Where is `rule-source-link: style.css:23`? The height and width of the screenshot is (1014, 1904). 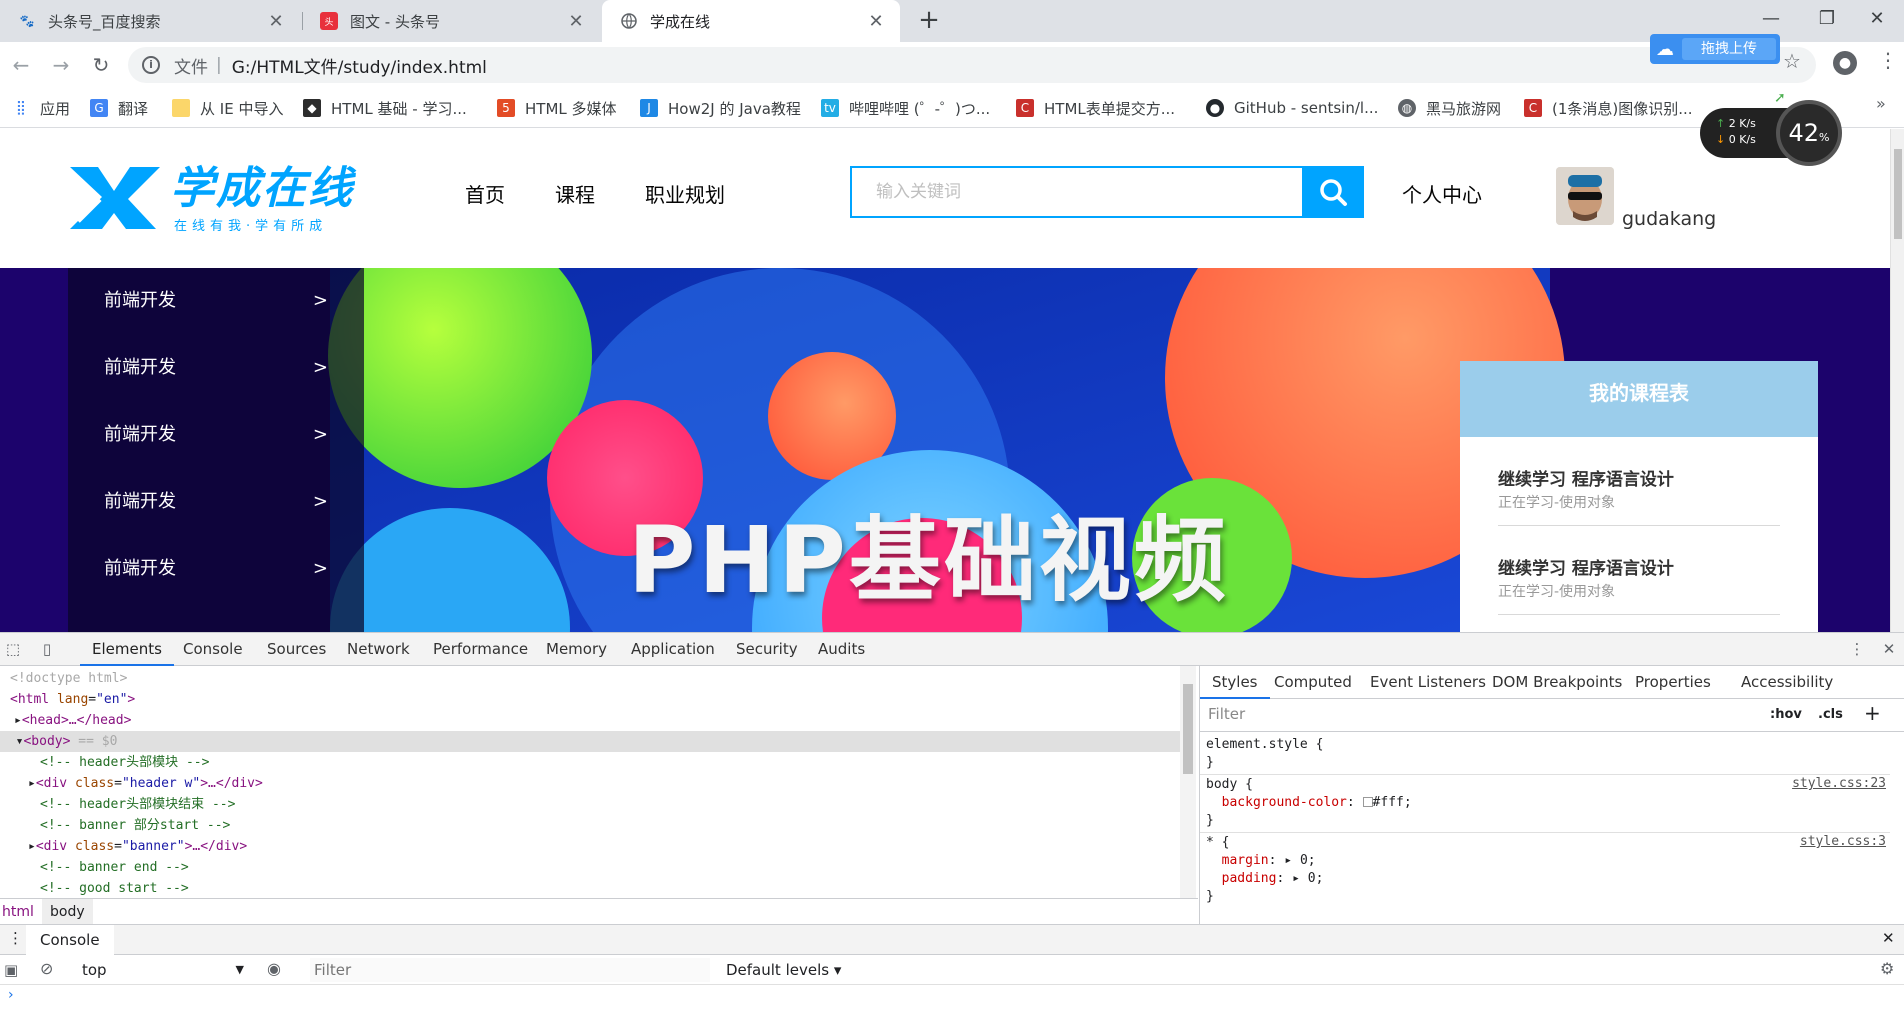 rule-source-link: style.css:23 is located at coordinates (1839, 783).